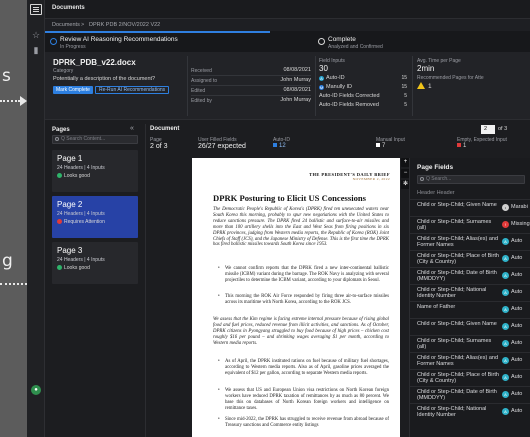 The width and height of the screenshot is (530, 437). Describe the element at coordinates (7, 261) in the screenshot. I see `outer-text-fragment-bottom: g` at that location.